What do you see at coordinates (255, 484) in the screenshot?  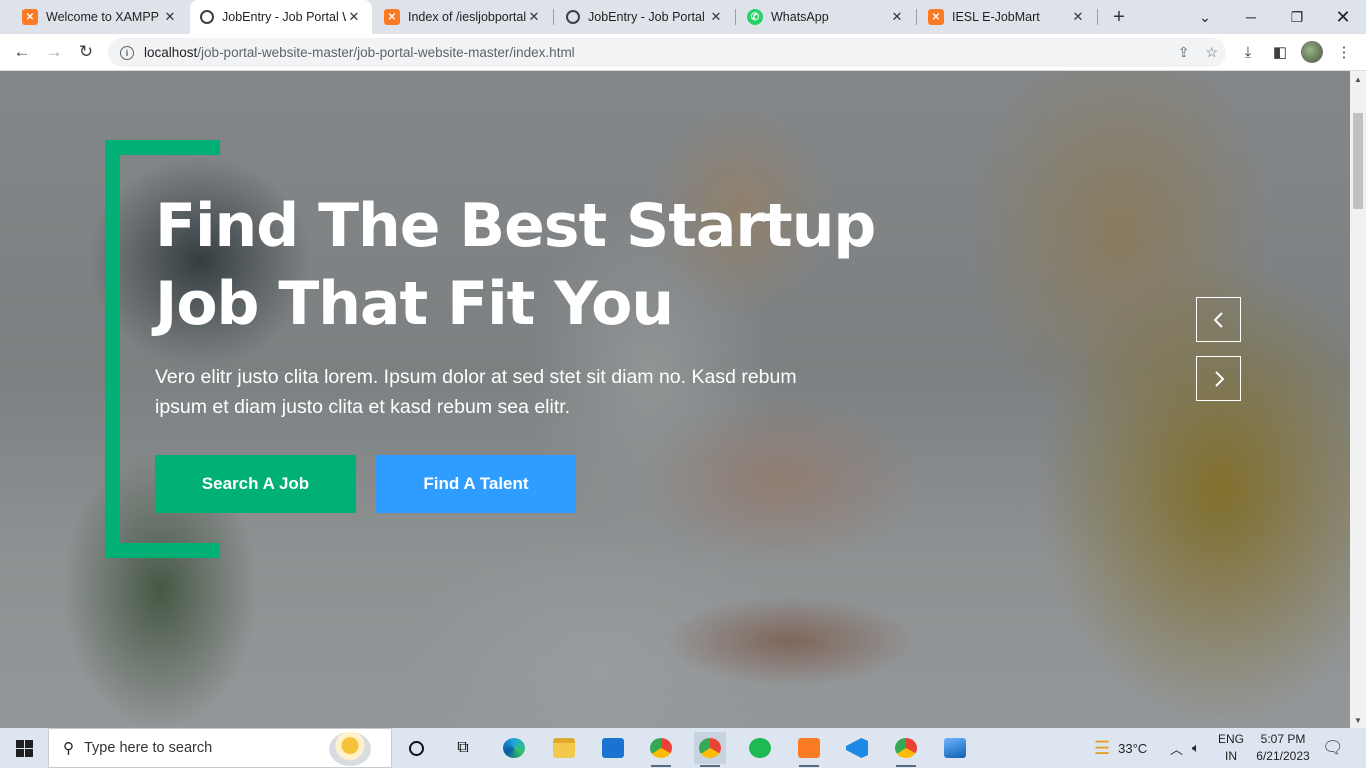 I see `search-job-button: Search A Job` at bounding box center [255, 484].